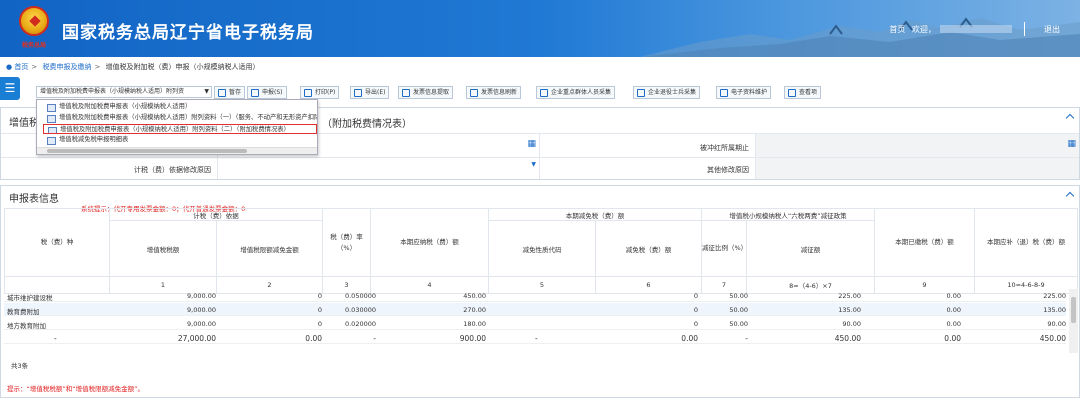  What do you see at coordinates (595, 214) in the screenshot?
I see `col-reduce: 本期减免税（费）额` at bounding box center [595, 214].